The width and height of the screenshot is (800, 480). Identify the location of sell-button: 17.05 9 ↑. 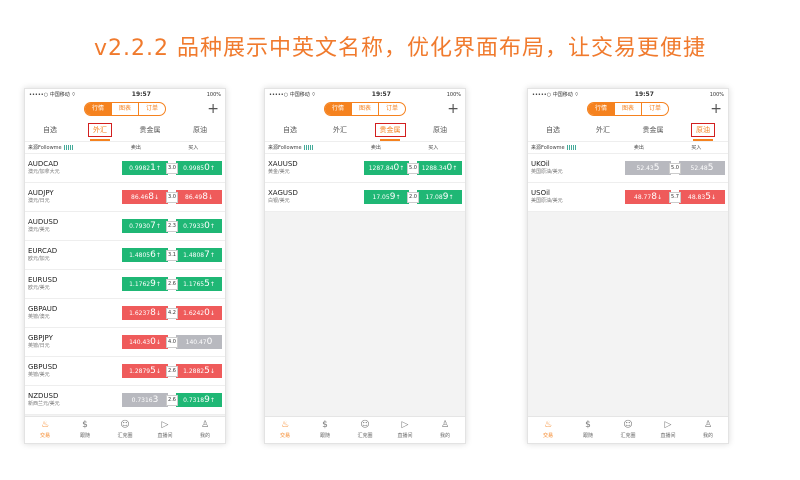
(386, 197).